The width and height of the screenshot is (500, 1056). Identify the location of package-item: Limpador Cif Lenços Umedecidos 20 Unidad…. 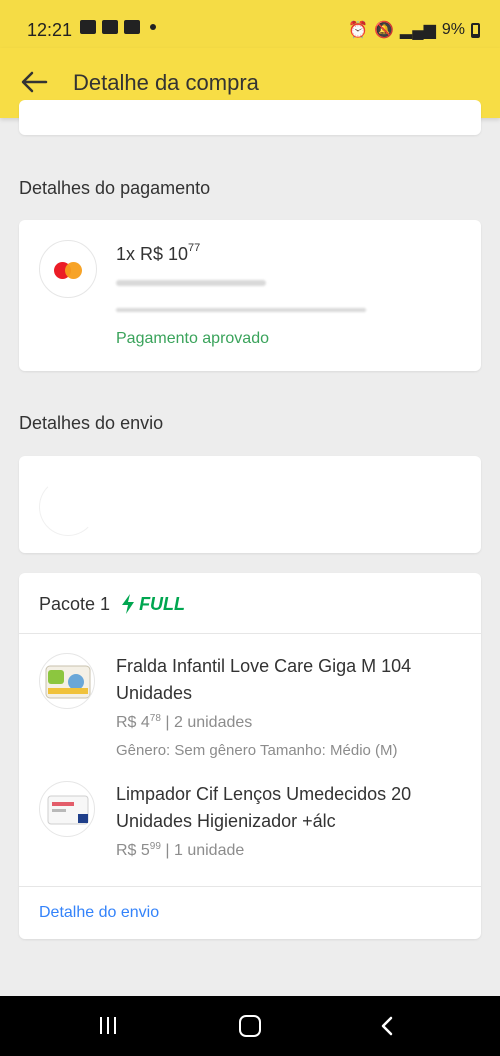
(250, 826).